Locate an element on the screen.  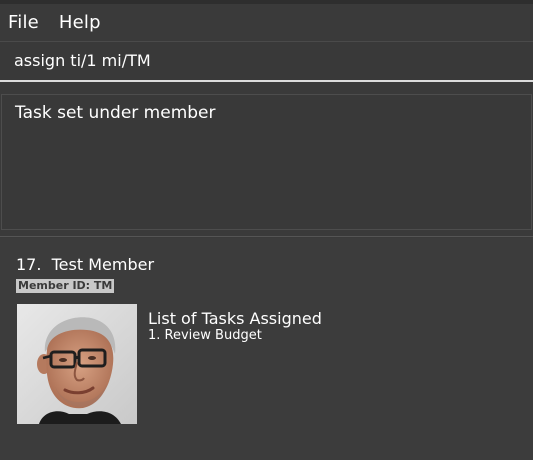
command-input is located at coordinates (264, 60).